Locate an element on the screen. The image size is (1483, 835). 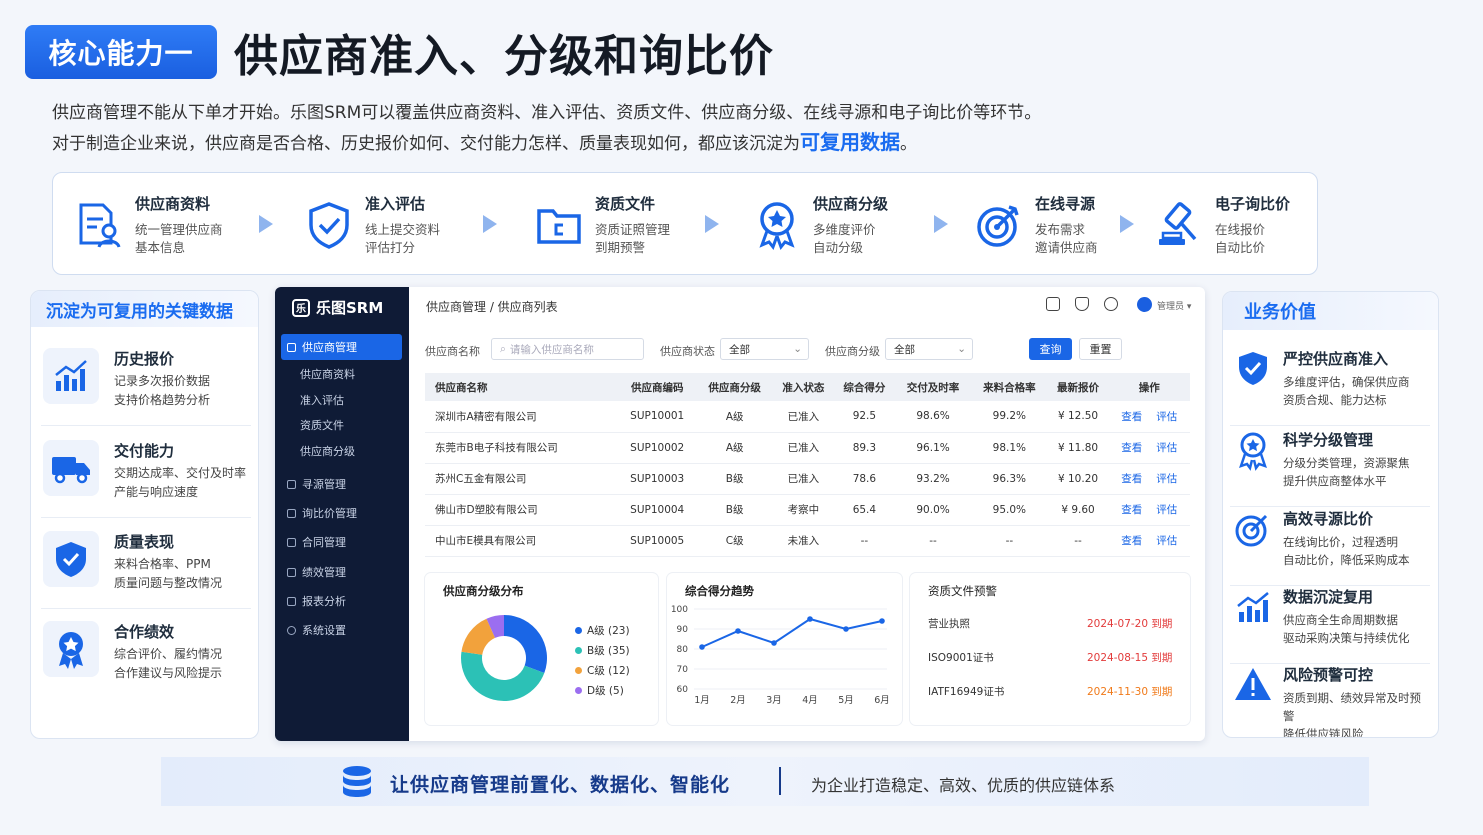
sidebar-item-contract: 合同管理 is located at coordinates (341, 542).